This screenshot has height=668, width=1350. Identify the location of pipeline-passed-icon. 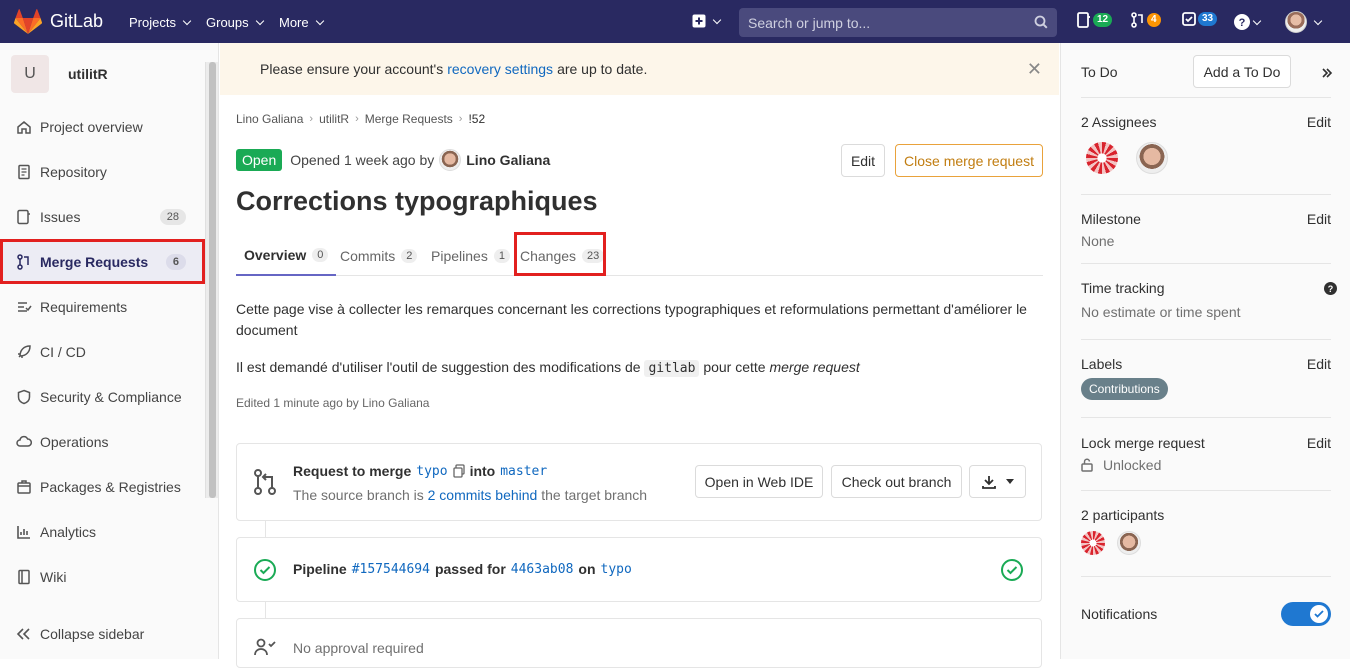
(265, 570).